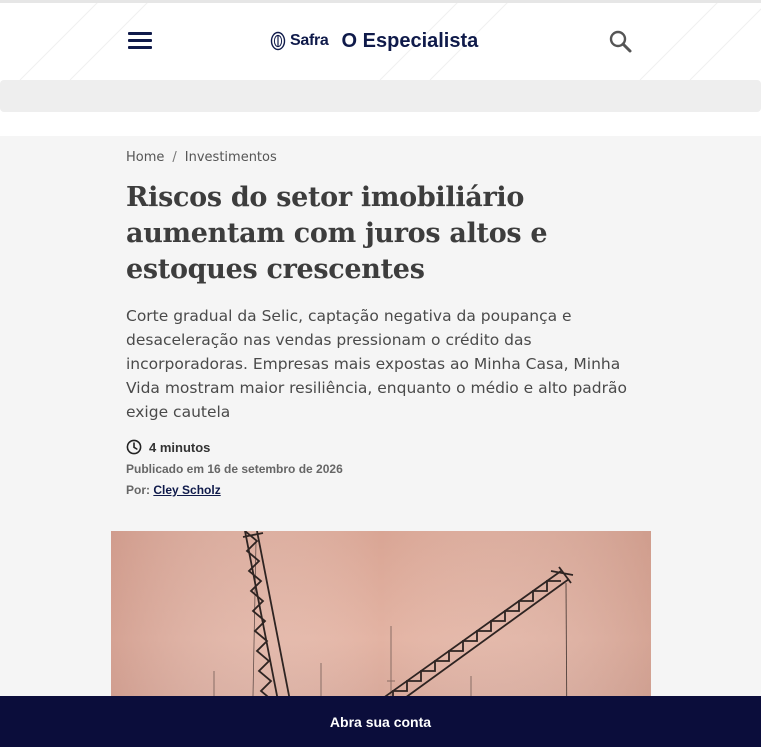 The width and height of the screenshot is (761, 747). I want to click on search-button, so click(621, 42).